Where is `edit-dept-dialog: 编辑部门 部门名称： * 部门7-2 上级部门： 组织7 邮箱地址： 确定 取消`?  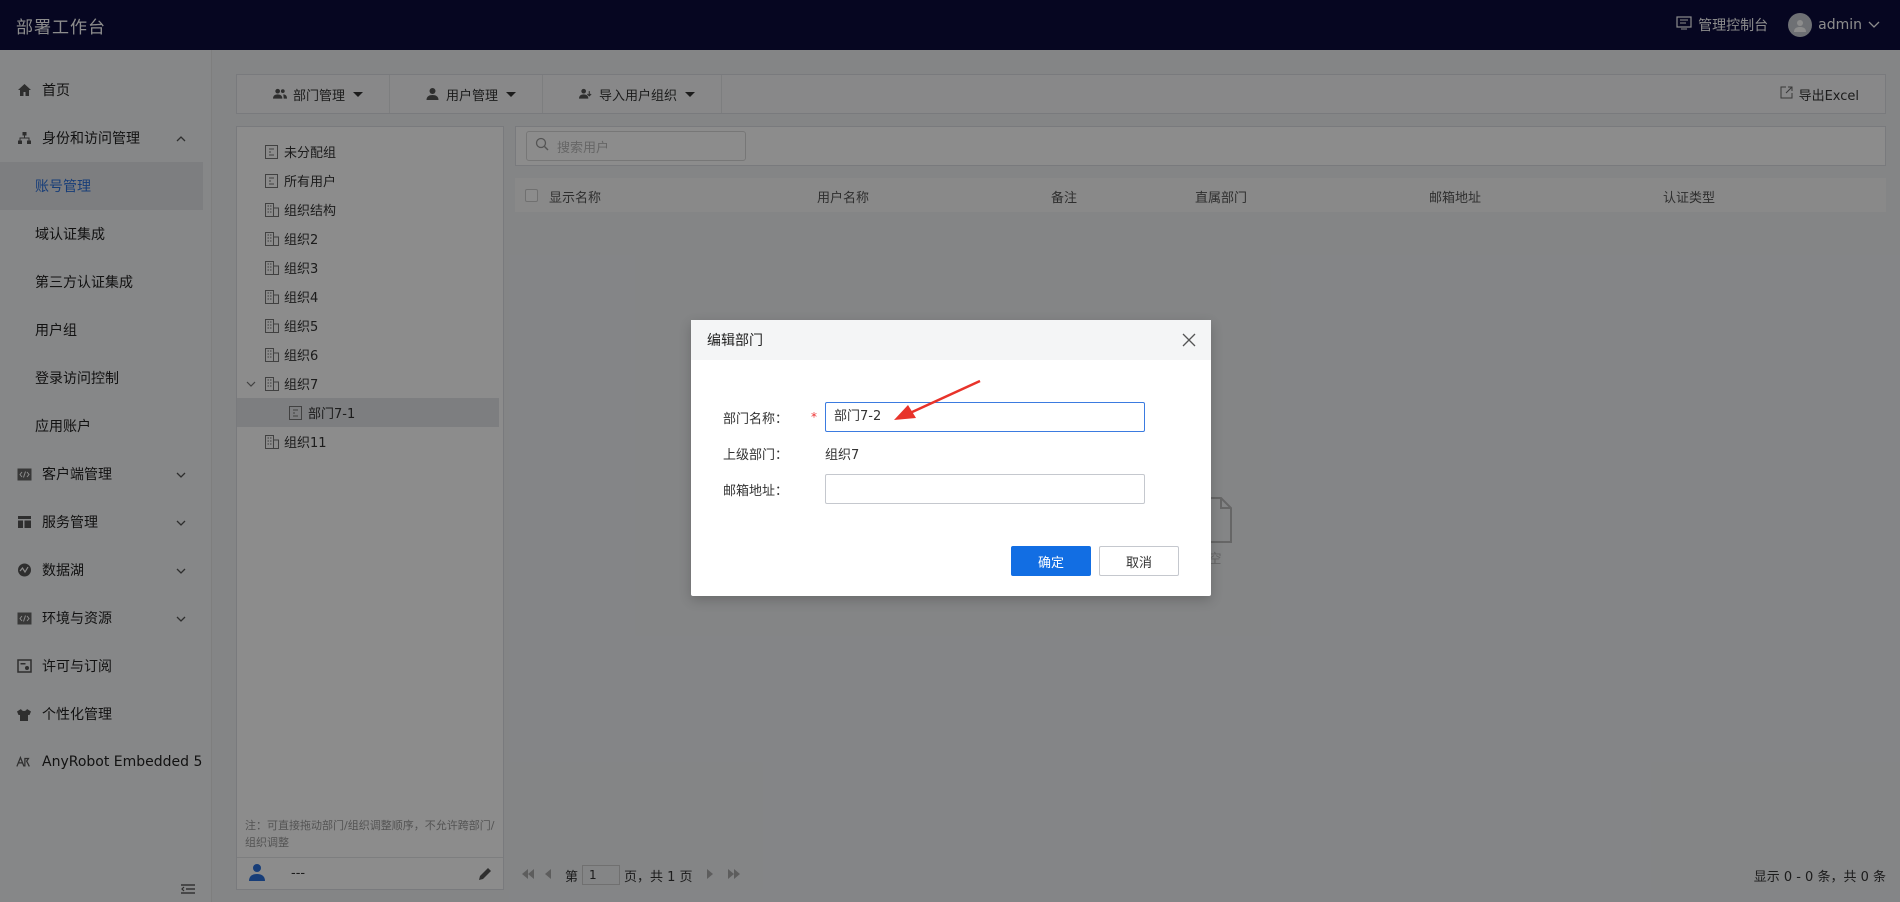 edit-dept-dialog: 编辑部门 部门名称： * 部门7-2 上级部门： 组织7 邮箱地址： 确定 取消 is located at coordinates (951, 458).